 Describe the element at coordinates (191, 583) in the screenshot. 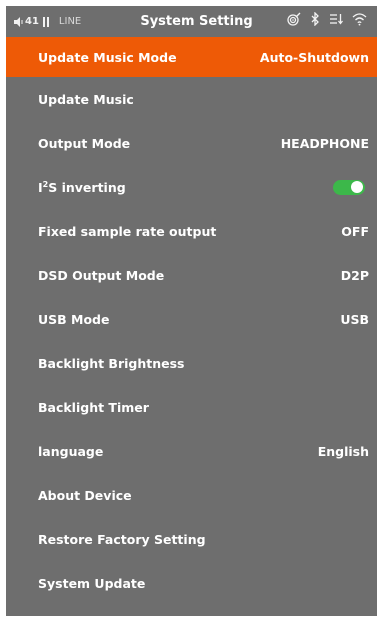

I see `menu-item-system-update: System Update` at that location.